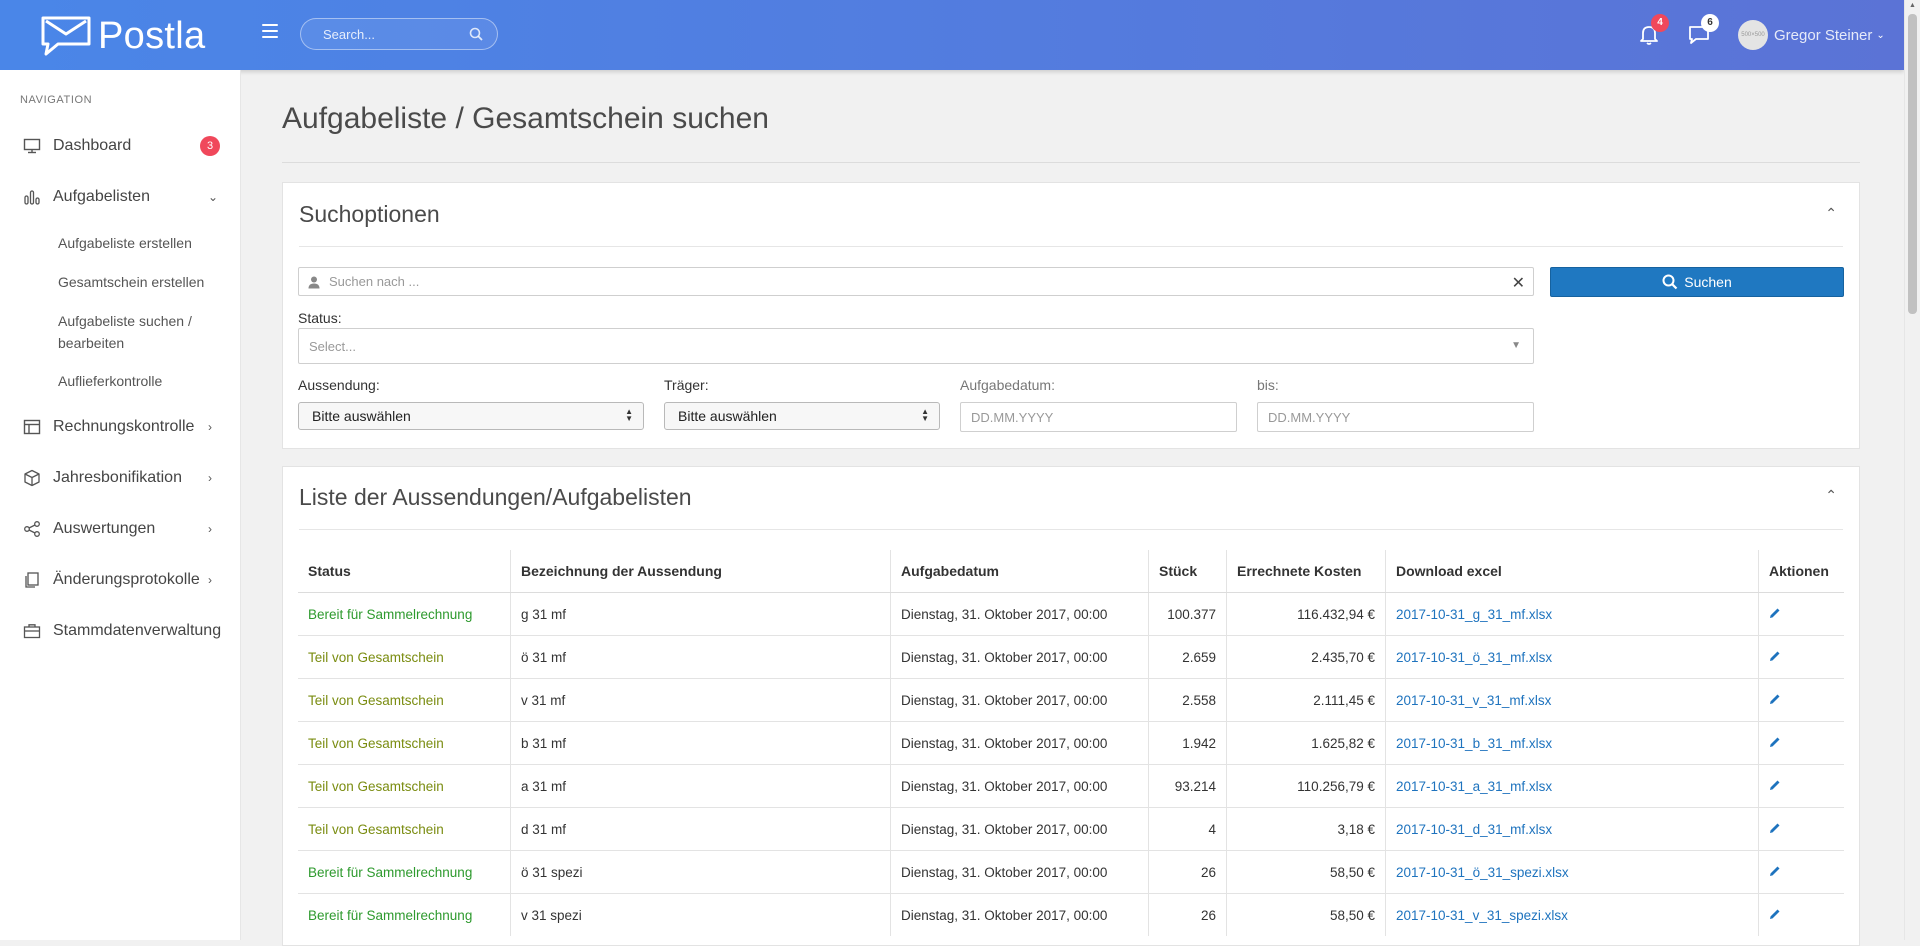  I want to click on sidebar-item-dashboard: Dashboard 3, so click(120, 146).